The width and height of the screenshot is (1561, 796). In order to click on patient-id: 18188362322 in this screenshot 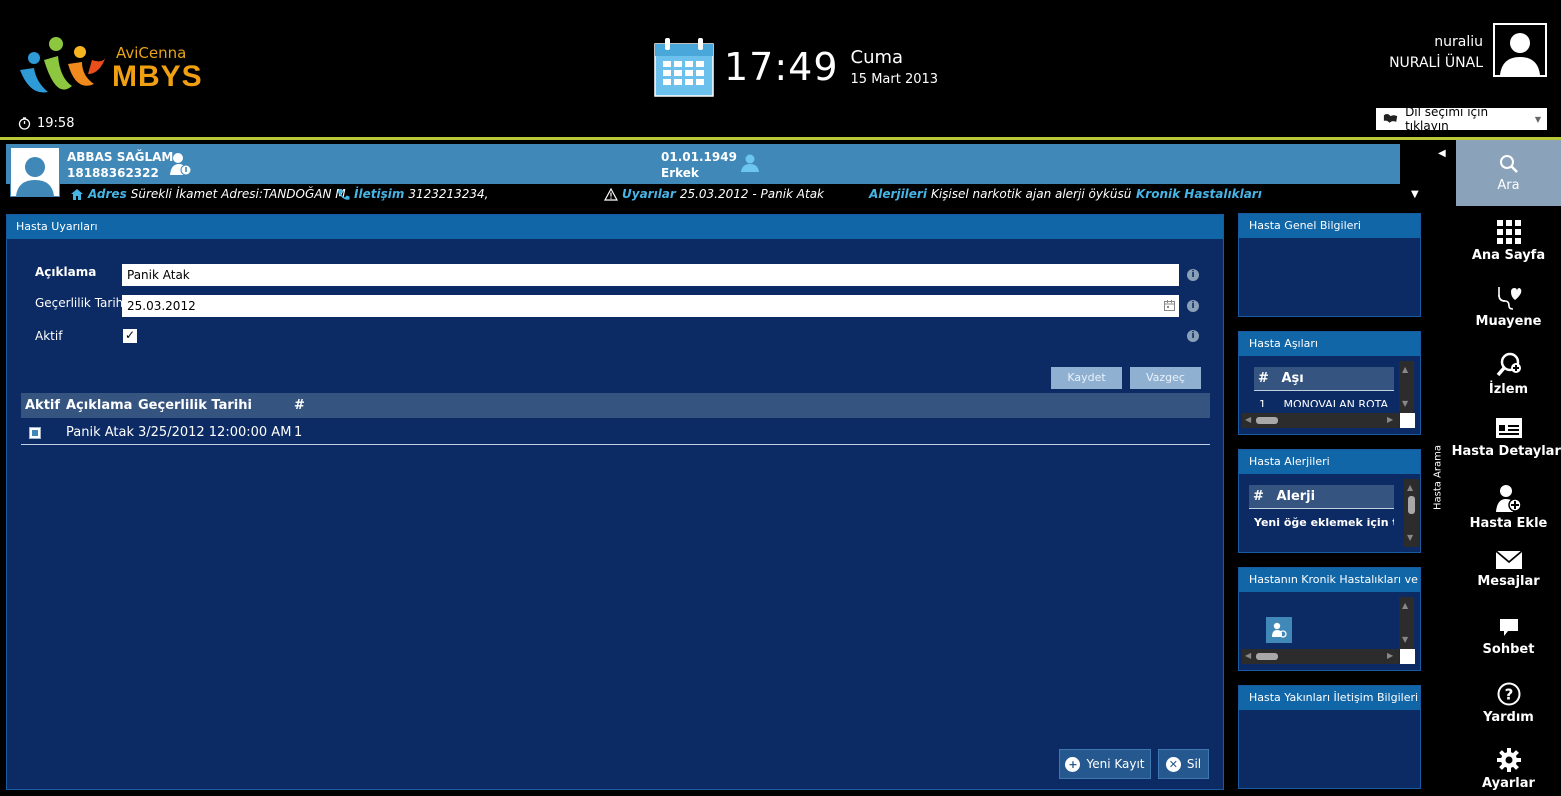, I will do `click(113, 173)`.